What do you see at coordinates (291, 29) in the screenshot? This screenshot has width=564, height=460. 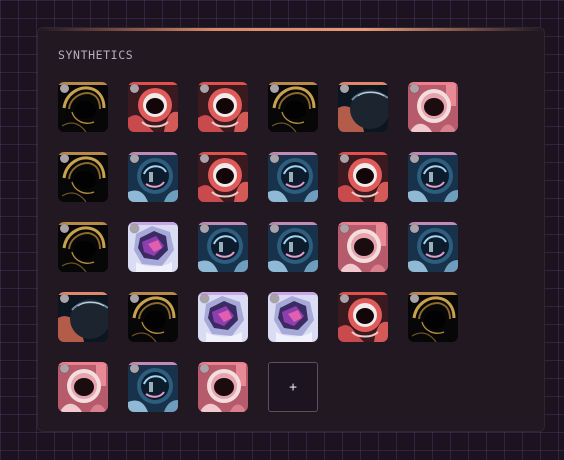 I see `panel-accent-line` at bounding box center [291, 29].